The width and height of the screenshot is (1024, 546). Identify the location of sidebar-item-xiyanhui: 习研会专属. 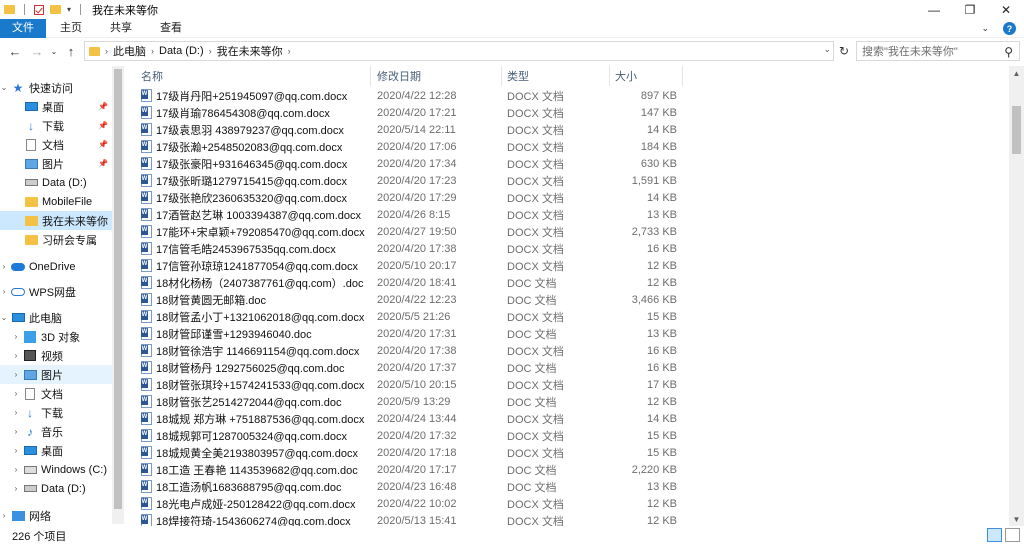
(56, 239).